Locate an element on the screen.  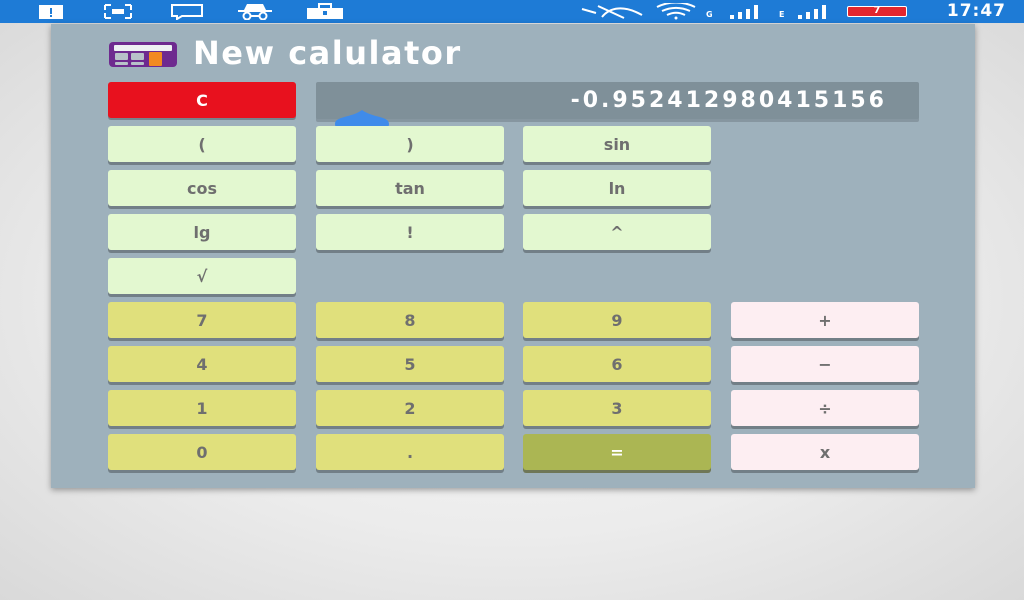
add-button: + is located at coordinates (825, 320).